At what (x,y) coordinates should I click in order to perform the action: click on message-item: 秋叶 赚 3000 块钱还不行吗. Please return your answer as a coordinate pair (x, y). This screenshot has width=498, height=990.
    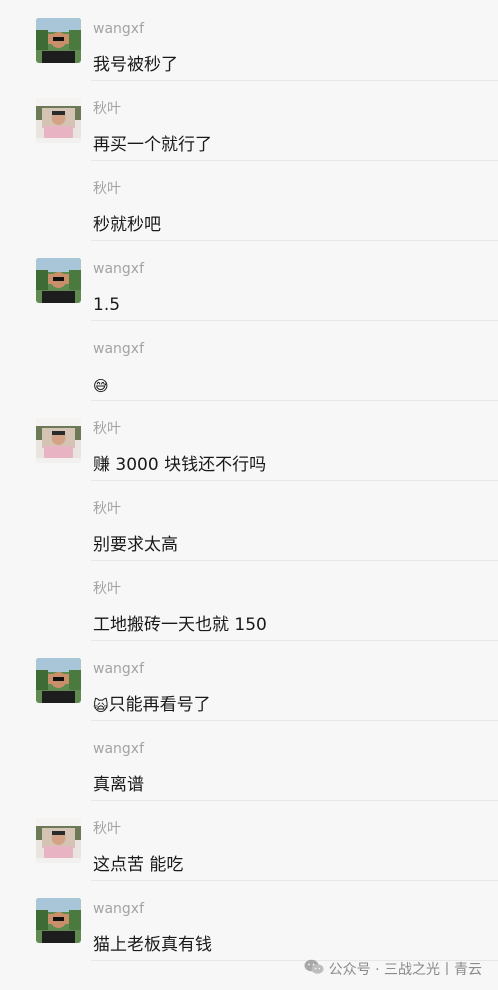
    Looking at the image, I should click on (249, 440).